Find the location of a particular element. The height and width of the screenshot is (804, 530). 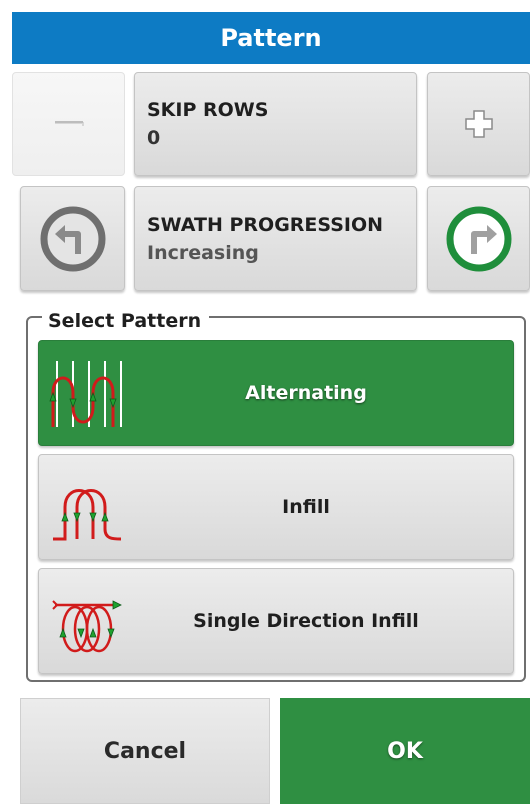

skip-rows-decrement-button is located at coordinates (68, 124).